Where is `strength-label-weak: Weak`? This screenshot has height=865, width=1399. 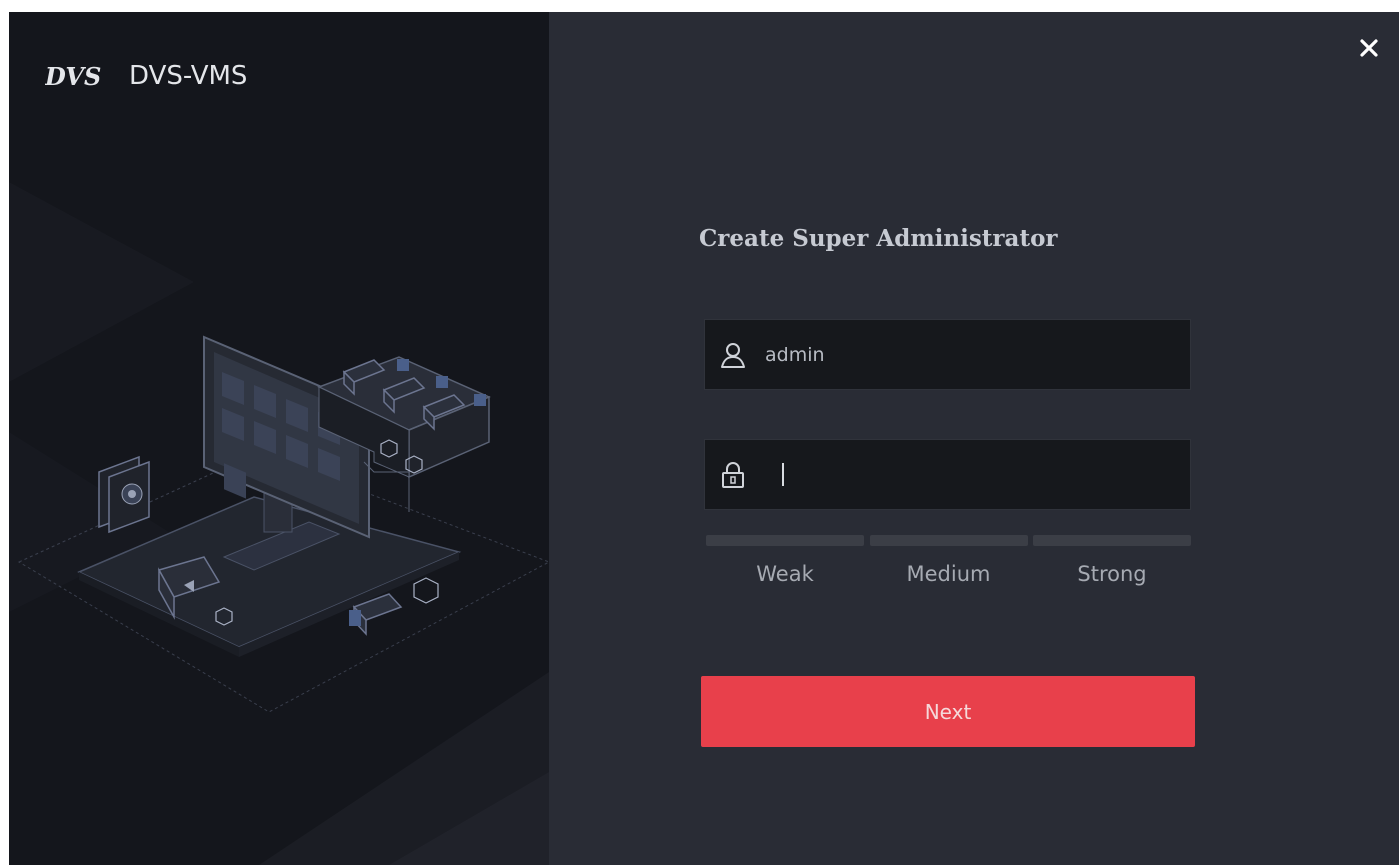
strength-label-weak: Weak is located at coordinates (785, 574).